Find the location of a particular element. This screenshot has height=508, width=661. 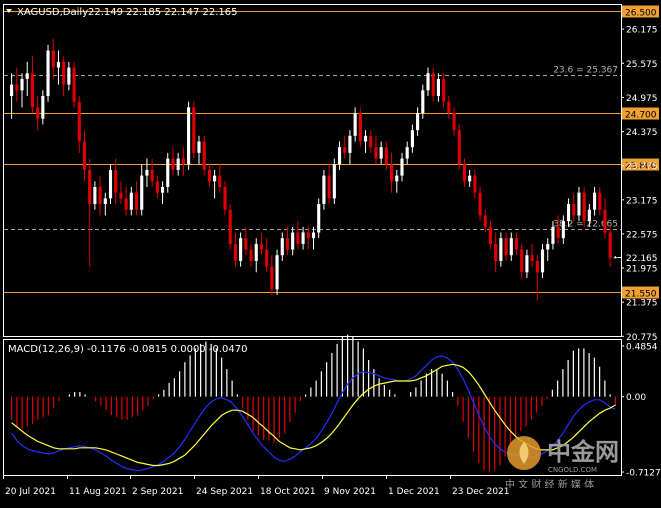

watermark-svg: 中金网 CNGOLD.COM 中 文 财 经 新 媒 体 is located at coordinates (562, 463).